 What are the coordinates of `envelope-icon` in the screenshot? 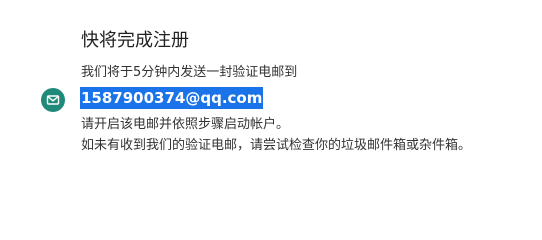 It's located at (53, 100).